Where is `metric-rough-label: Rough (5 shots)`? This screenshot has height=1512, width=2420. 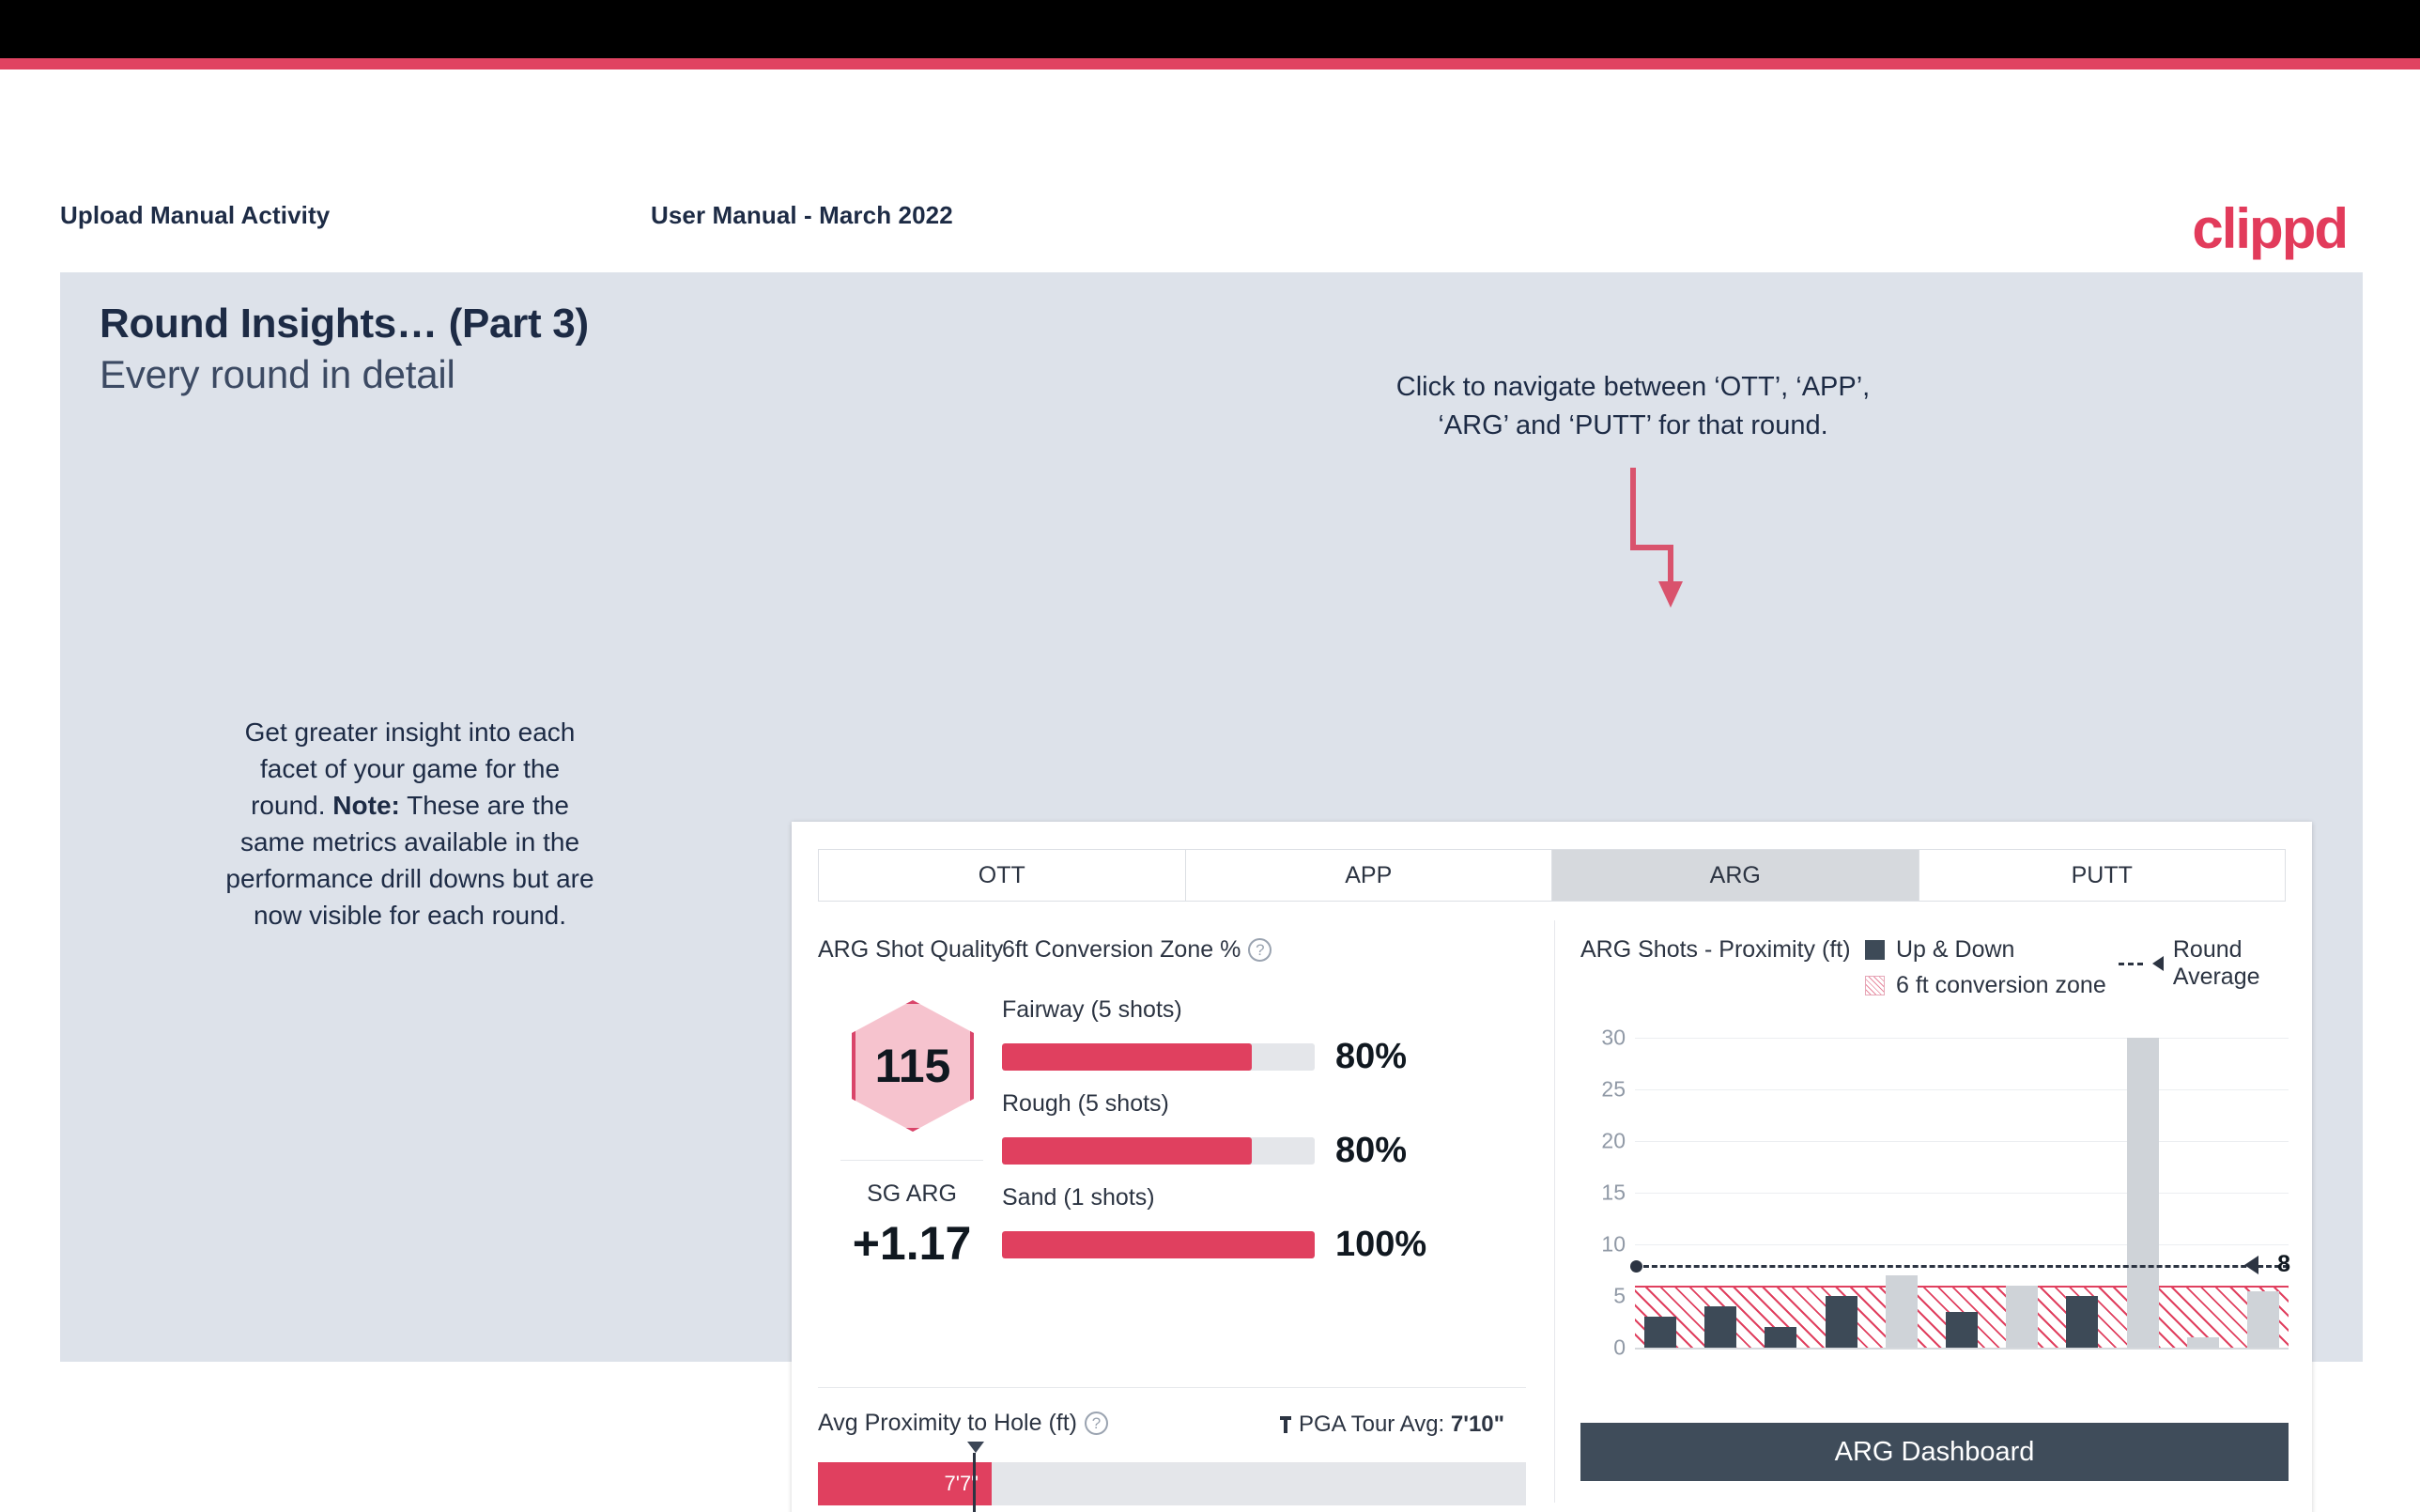
metric-rough-label: Rough (5 shots) is located at coordinates (1085, 1104).